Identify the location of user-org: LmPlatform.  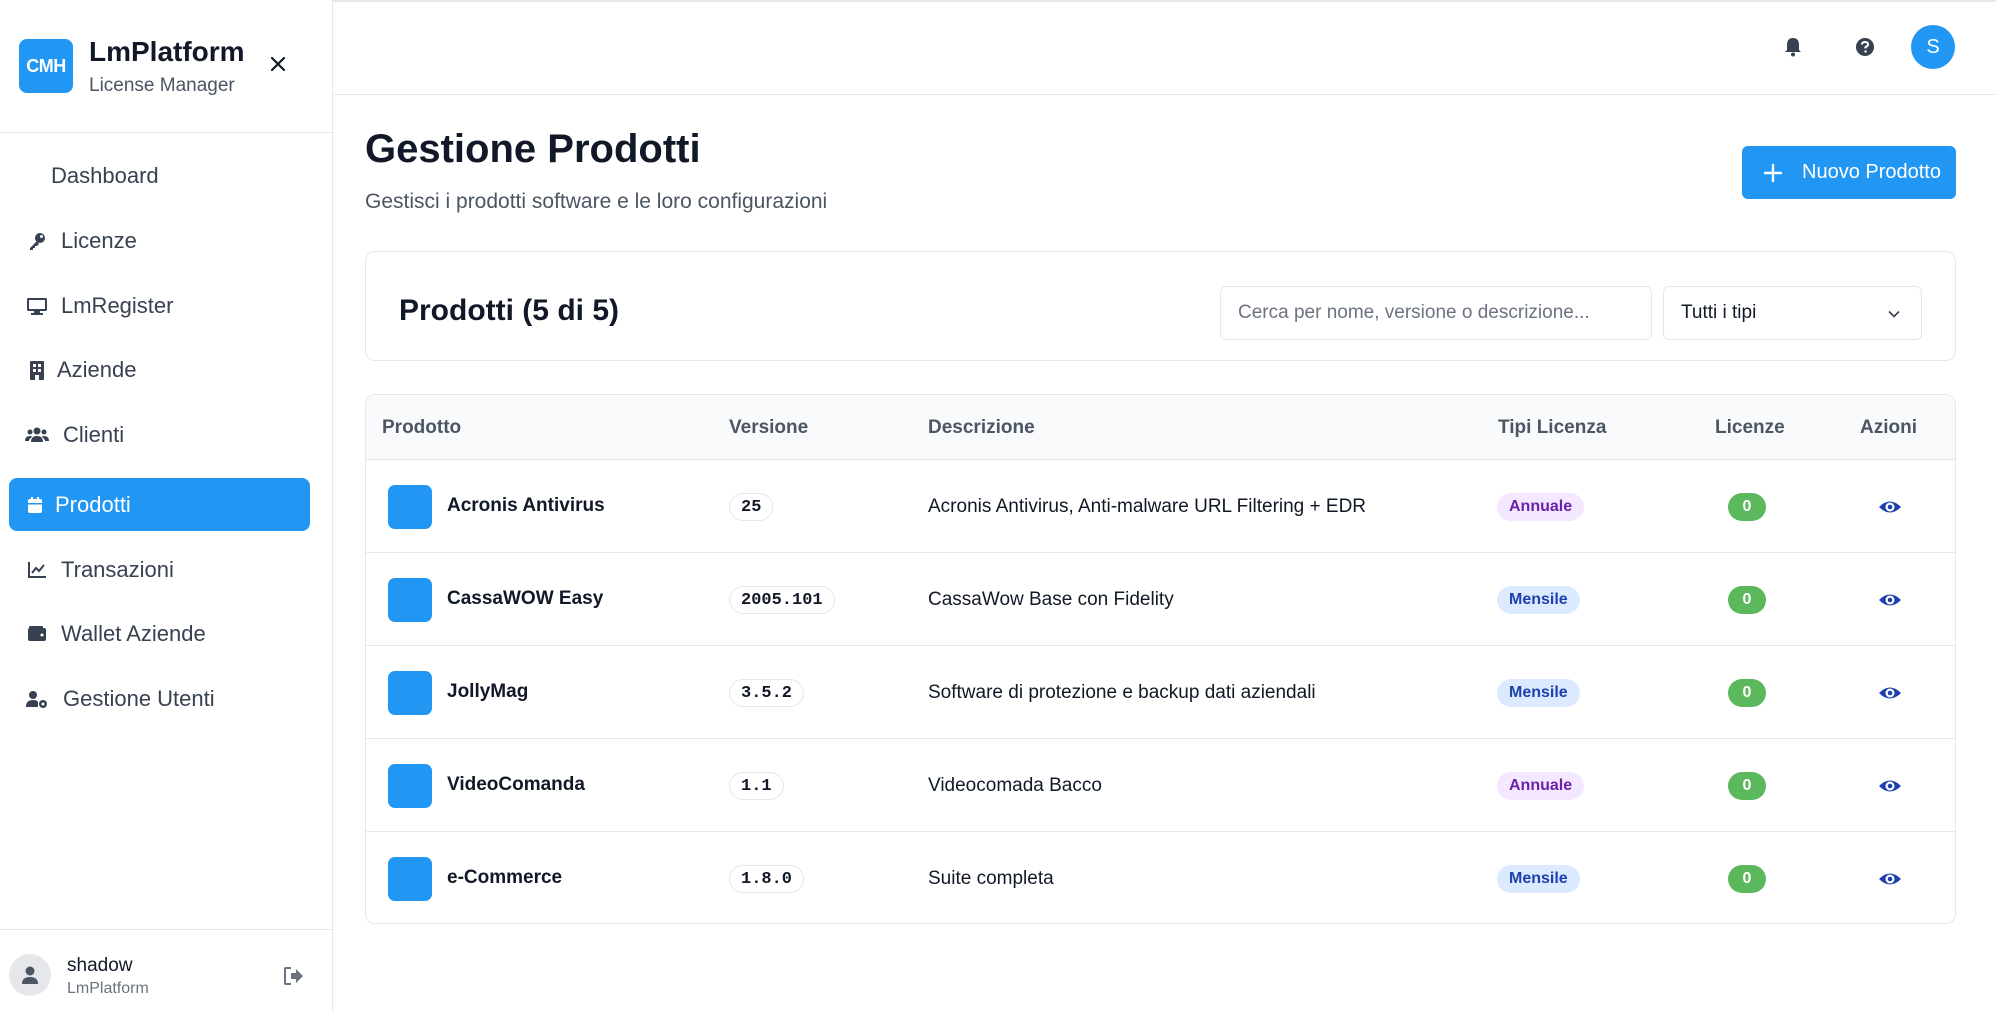
(108, 988).